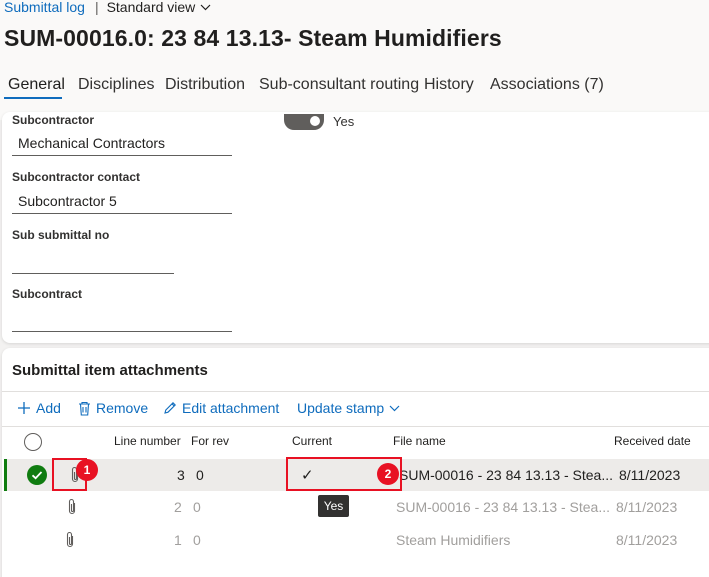 This screenshot has height=577, width=709. Describe the element at coordinates (61, 235) in the screenshot. I see `sub-submittal-no-label: Sub submittal no` at that location.